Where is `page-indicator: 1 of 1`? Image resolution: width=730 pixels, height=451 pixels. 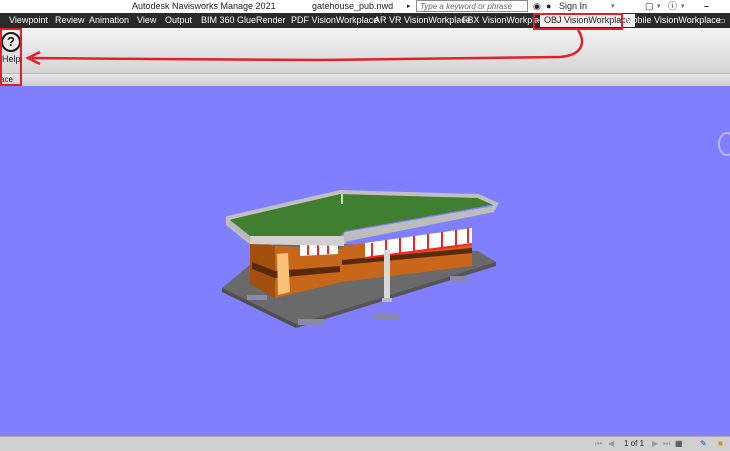
page-indicator: 1 of 1 is located at coordinates (634, 443).